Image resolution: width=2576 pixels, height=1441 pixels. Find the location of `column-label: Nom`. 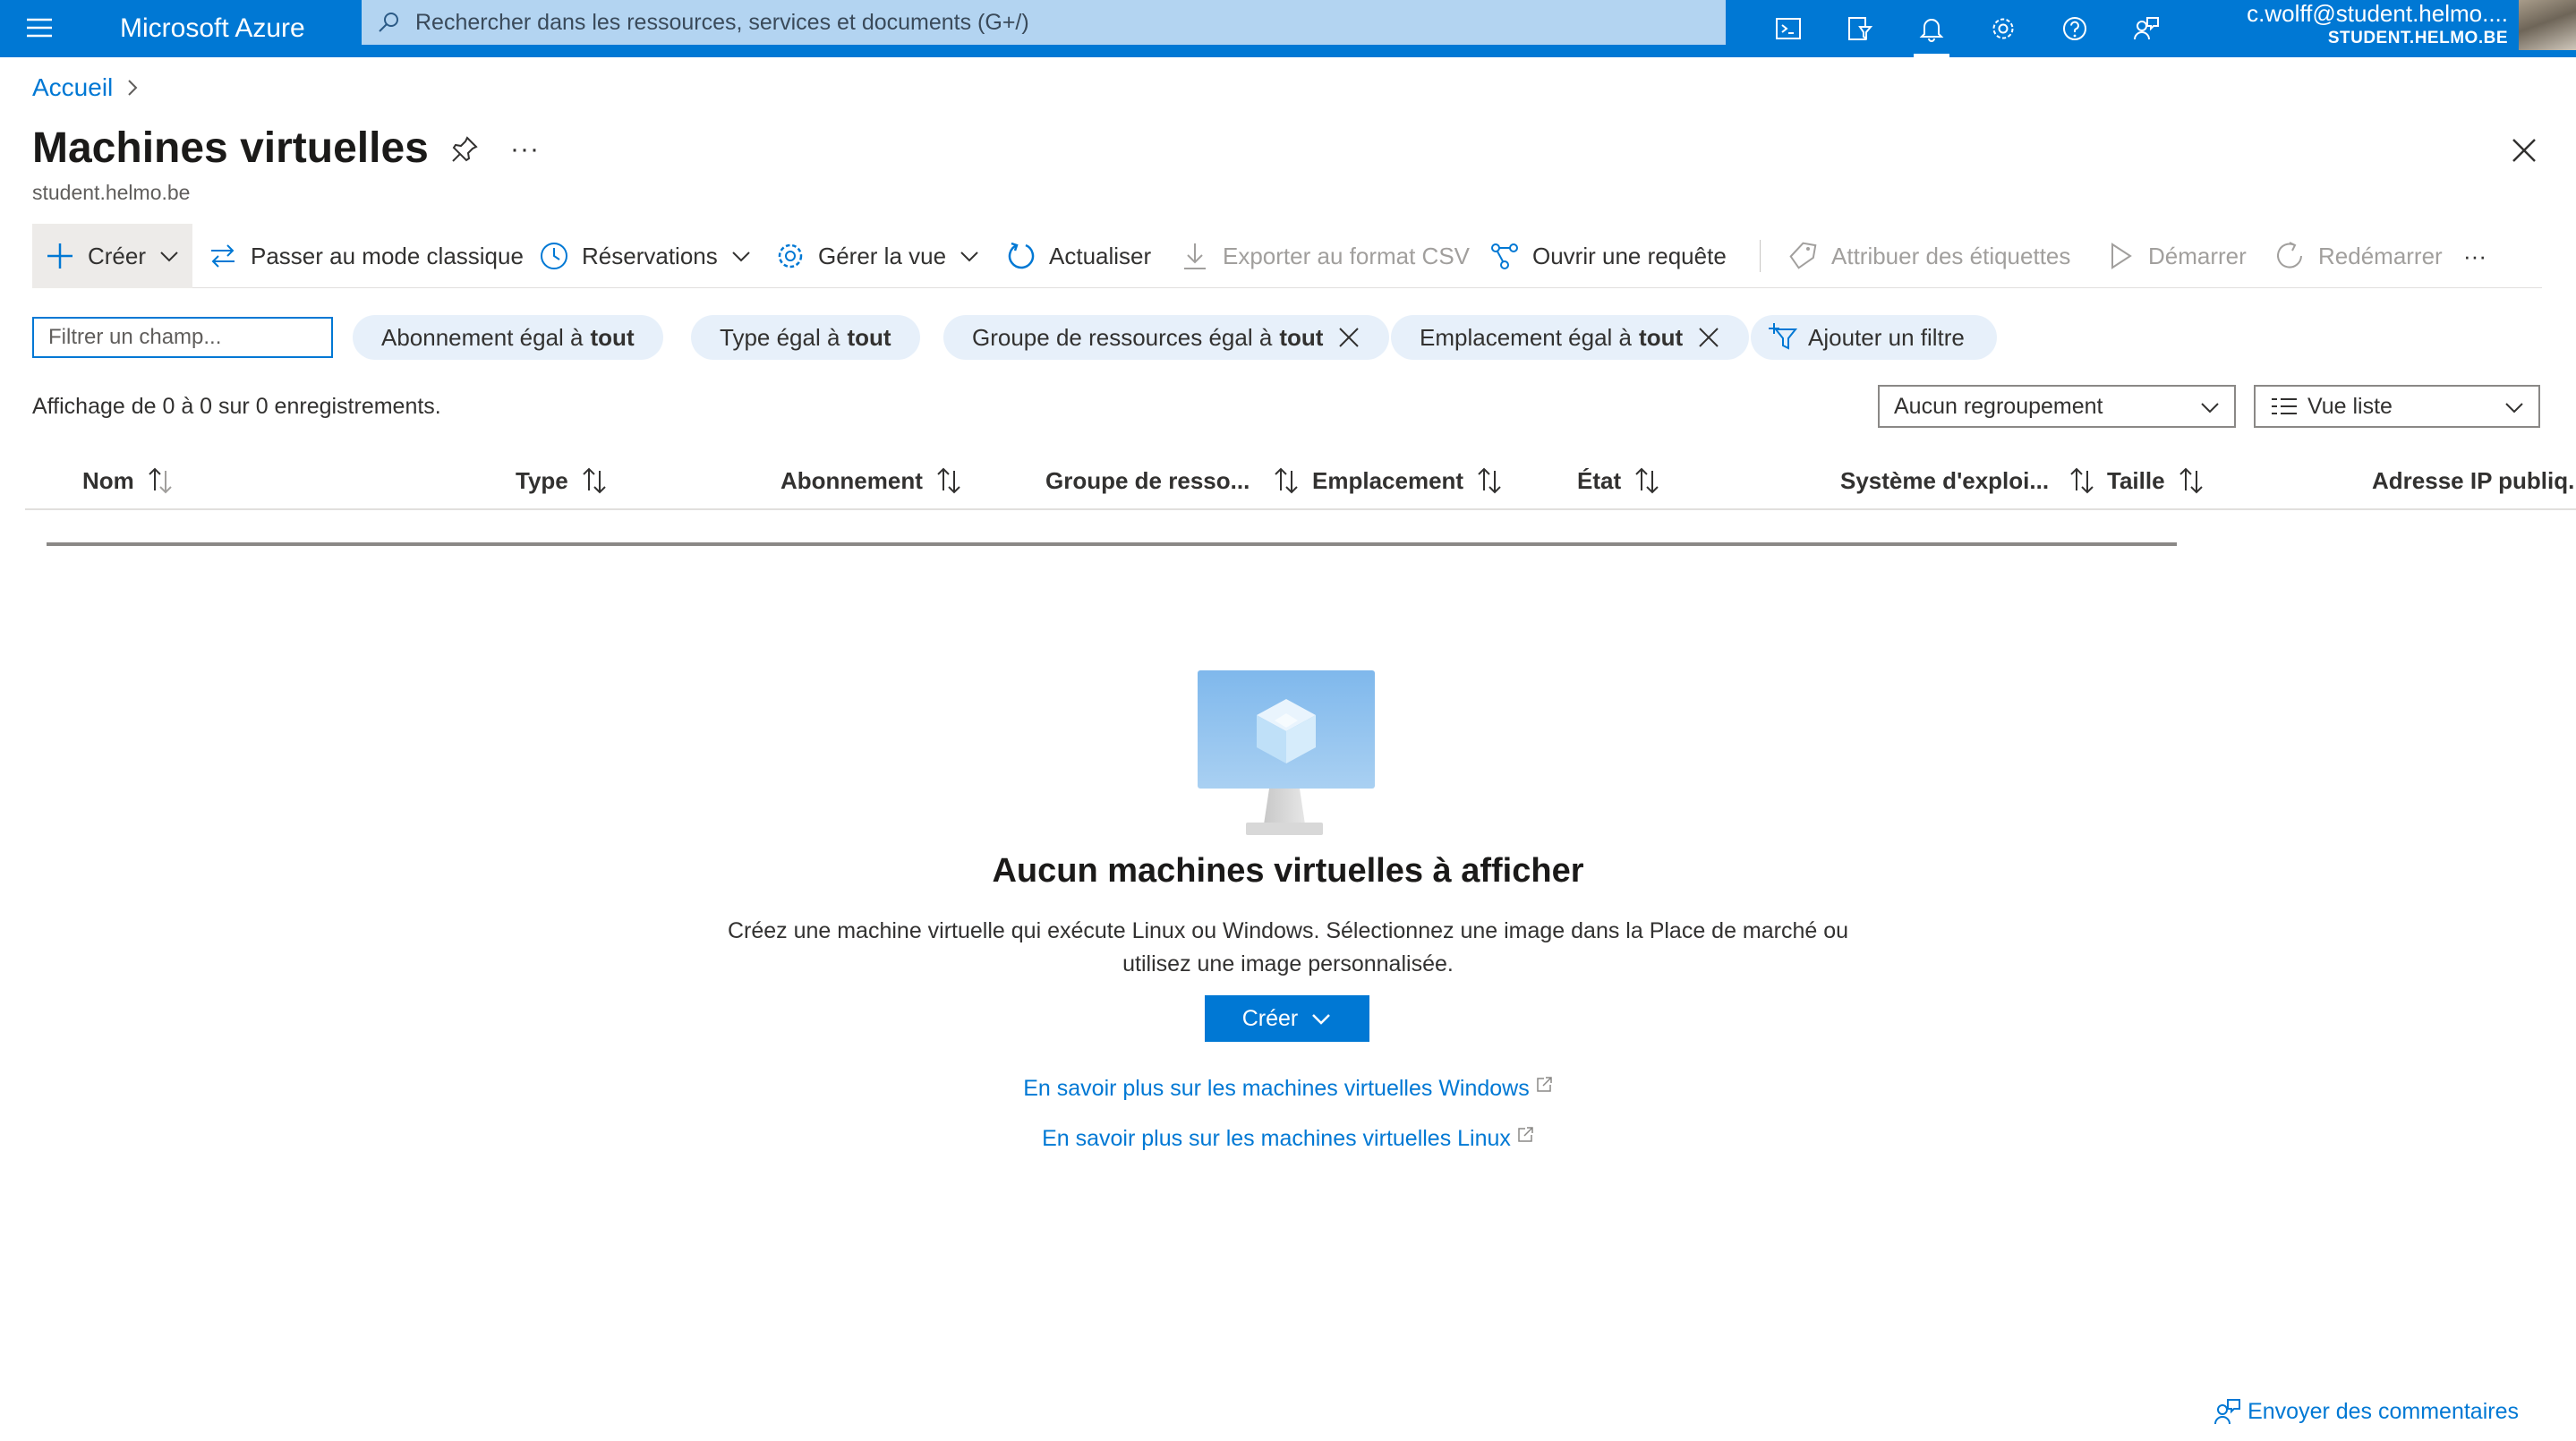

column-label: Nom is located at coordinates (108, 480).